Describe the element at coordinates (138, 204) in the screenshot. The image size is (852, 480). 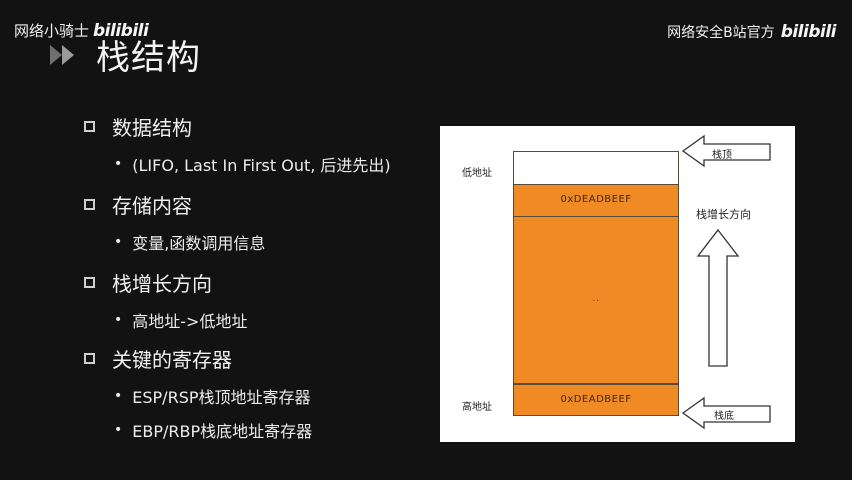
I see `outline-heading: 存储内容` at that location.